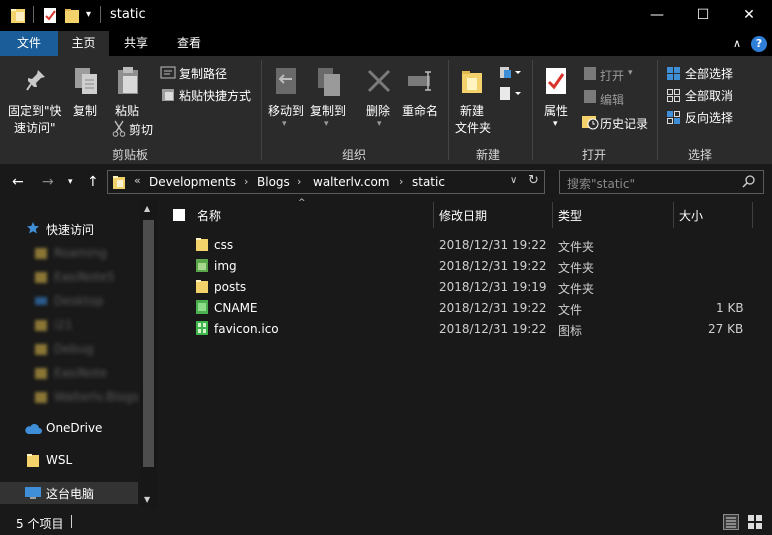 The image size is (772, 535). I want to click on breadcrumb-static: static, so click(428, 182).